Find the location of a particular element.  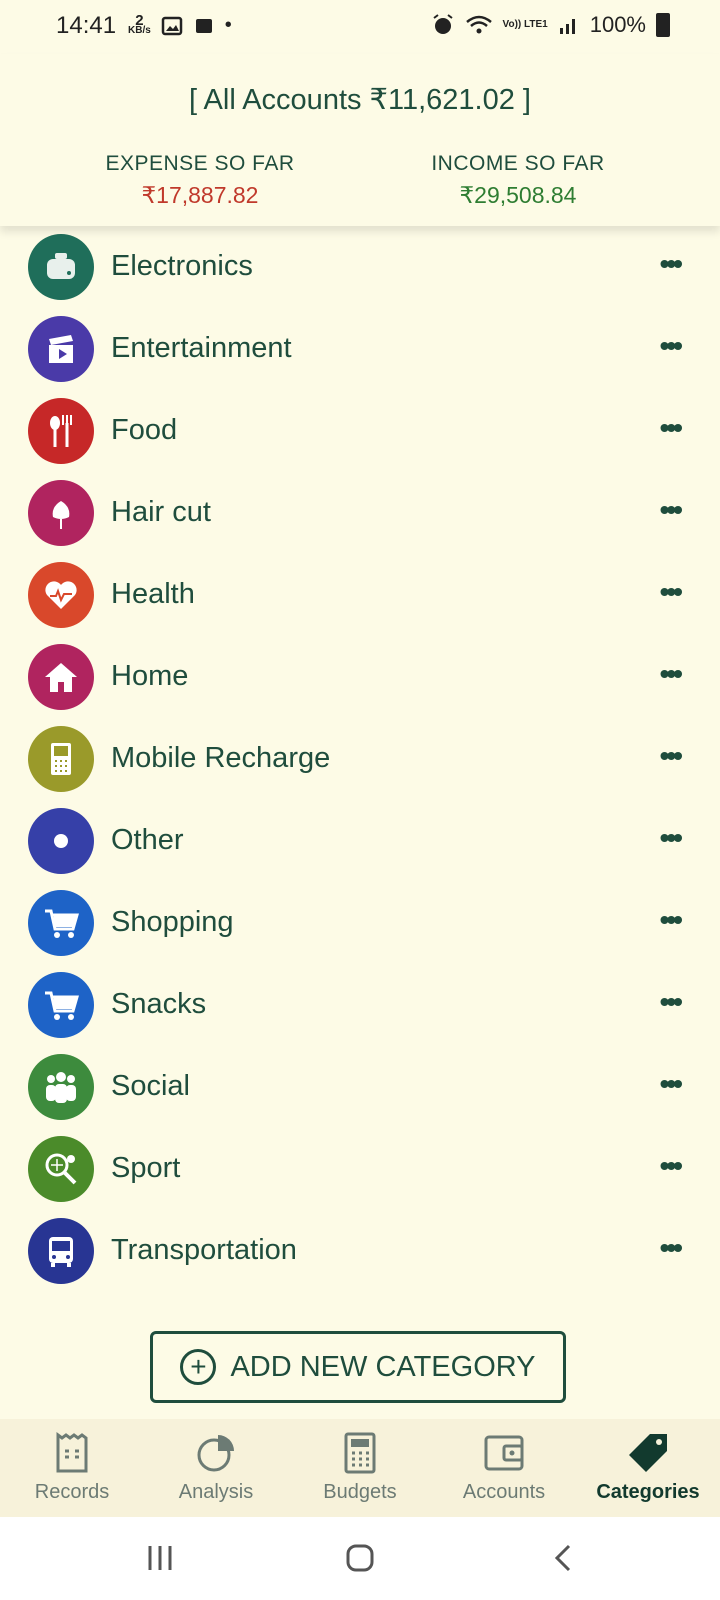

people-icon is located at coordinates (61, 1087).